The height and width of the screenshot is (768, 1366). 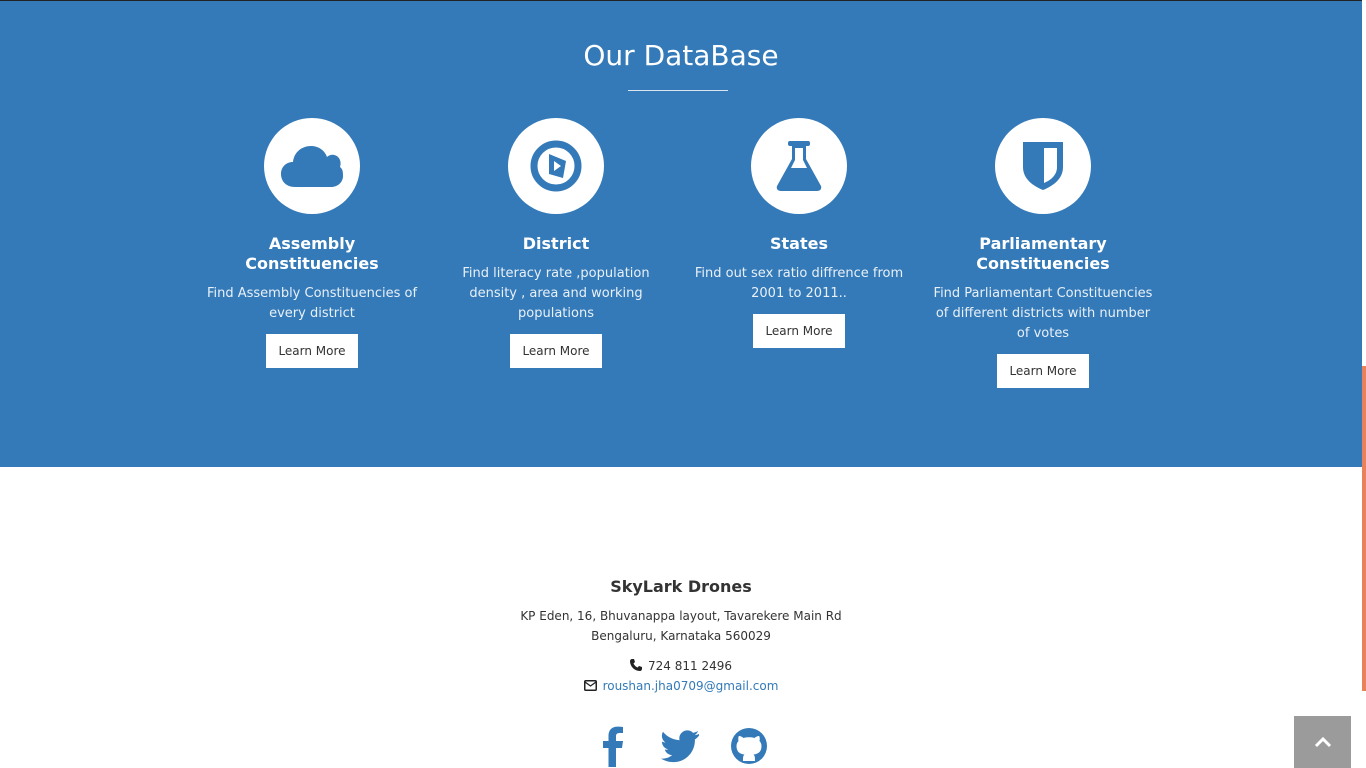 I want to click on flask-icon, so click(x=799, y=166).